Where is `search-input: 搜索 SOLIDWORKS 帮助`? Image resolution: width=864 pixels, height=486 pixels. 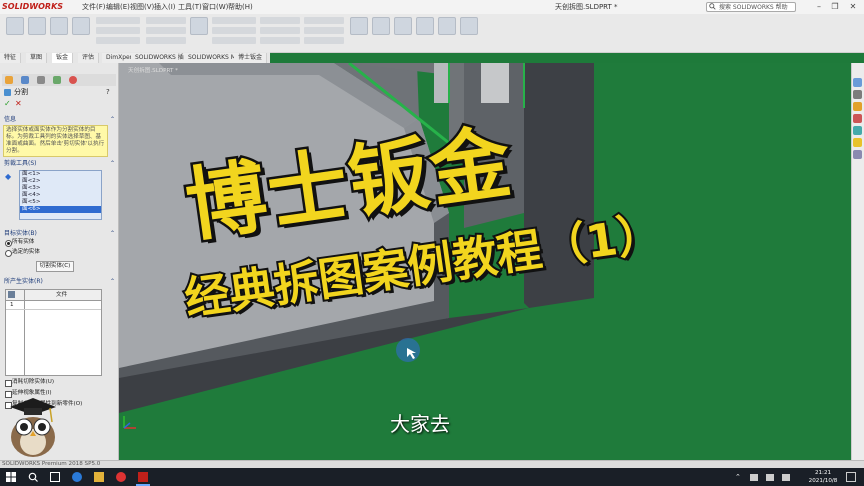
search-input: 搜索 SOLIDWORKS 帮助 is located at coordinates (751, 7).